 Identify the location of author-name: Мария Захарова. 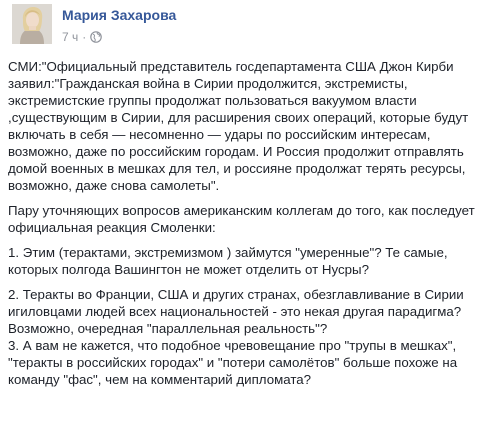
(119, 15).